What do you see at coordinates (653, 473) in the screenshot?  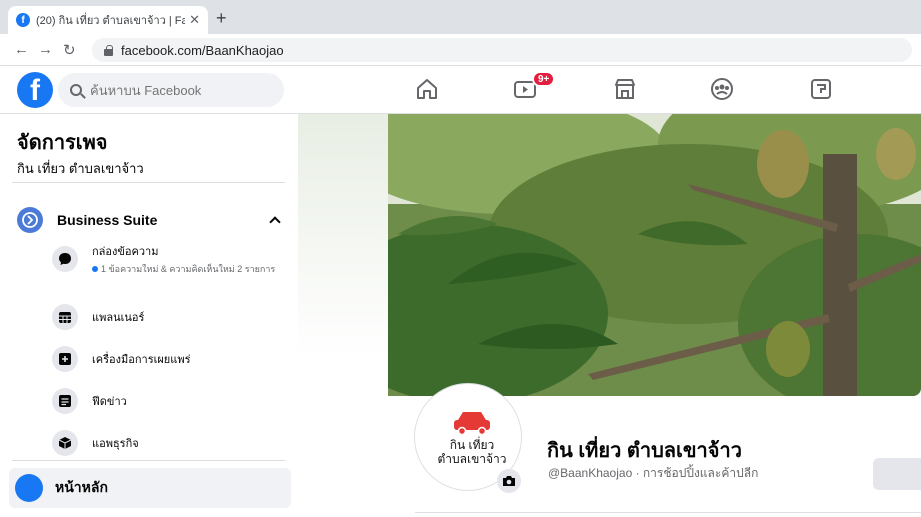 I see `page-handle-category: @BaanKhaojao · การช้อปปิ้งและค้าปลีก` at bounding box center [653, 473].